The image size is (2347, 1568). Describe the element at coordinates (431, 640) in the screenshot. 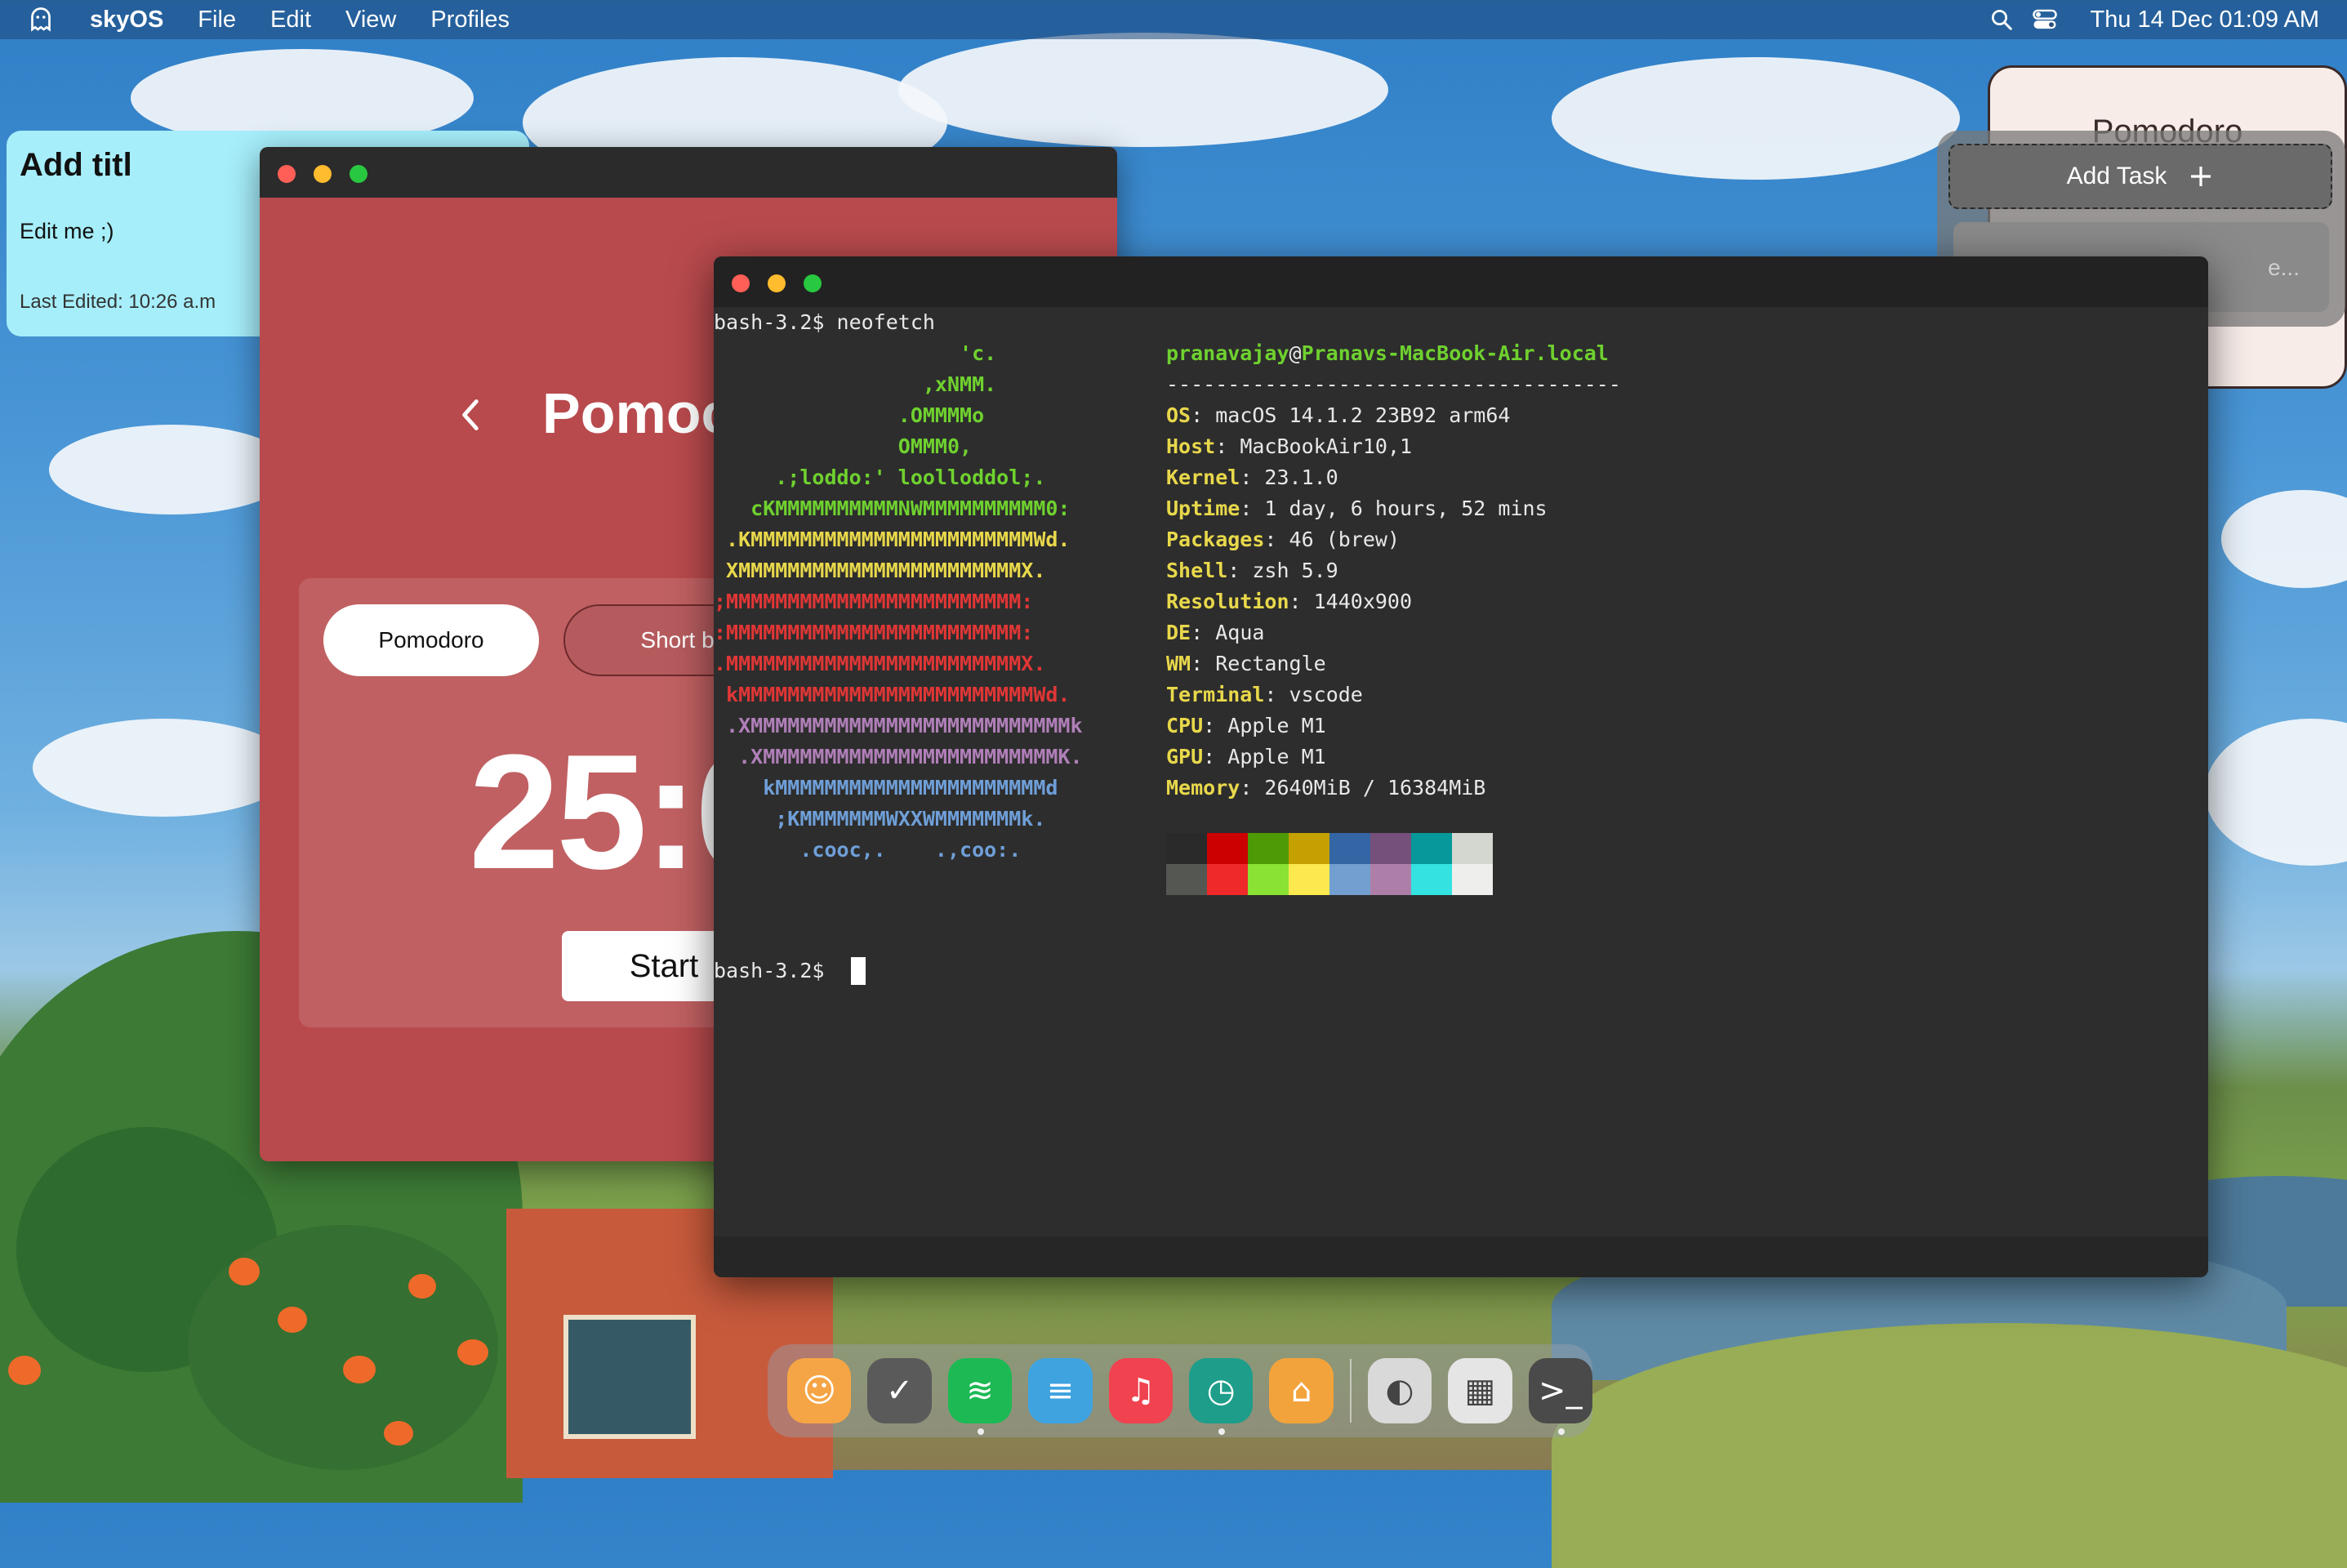

I see `tab-pomodoro: Pomodoro` at that location.